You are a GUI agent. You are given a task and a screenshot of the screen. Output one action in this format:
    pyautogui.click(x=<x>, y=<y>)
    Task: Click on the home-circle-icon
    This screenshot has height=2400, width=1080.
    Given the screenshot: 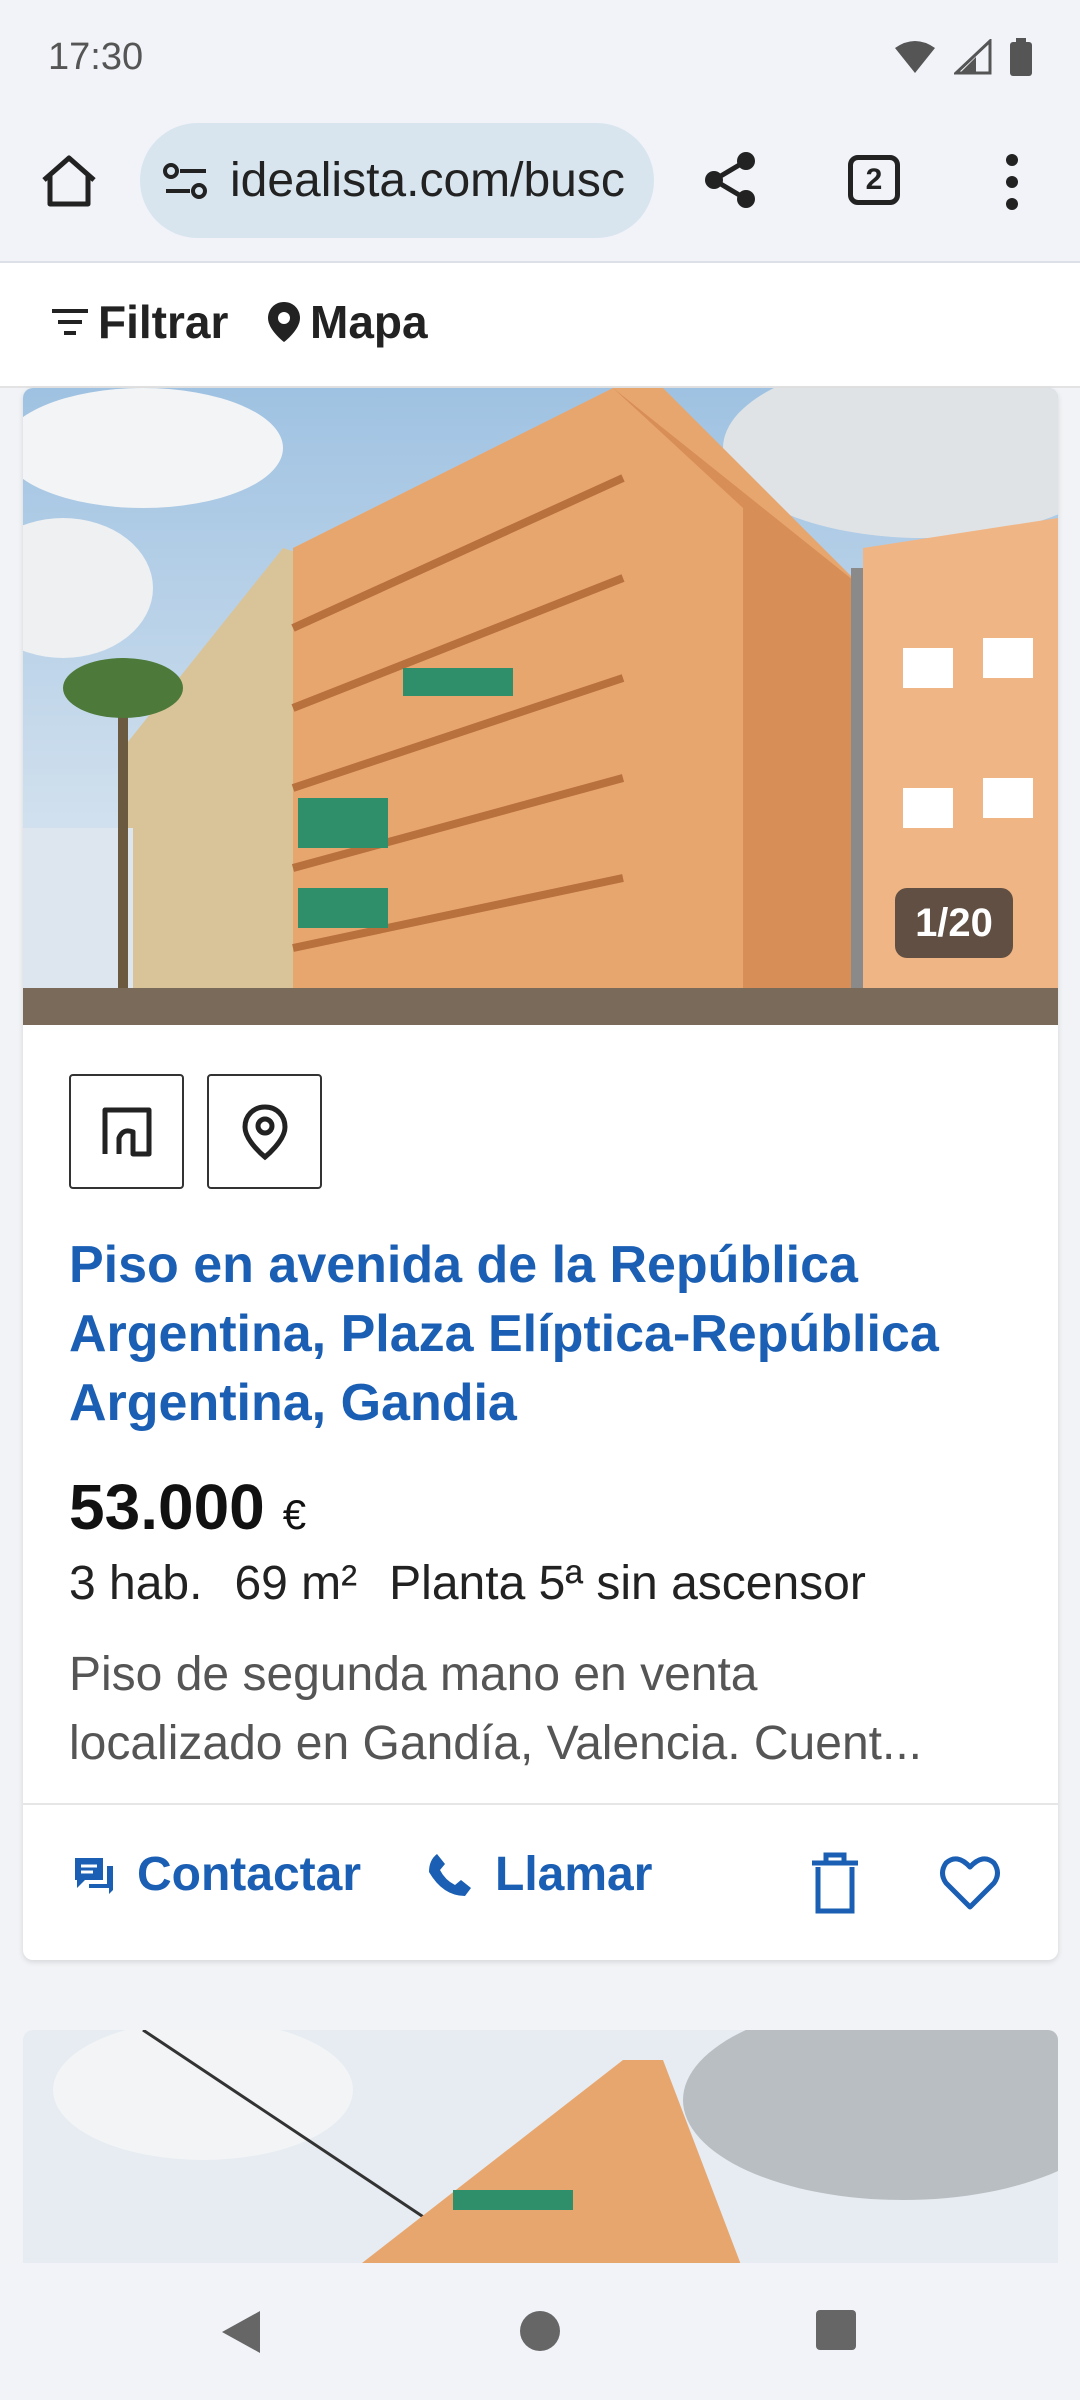 What is the action you would take?
    pyautogui.click(x=540, y=2331)
    